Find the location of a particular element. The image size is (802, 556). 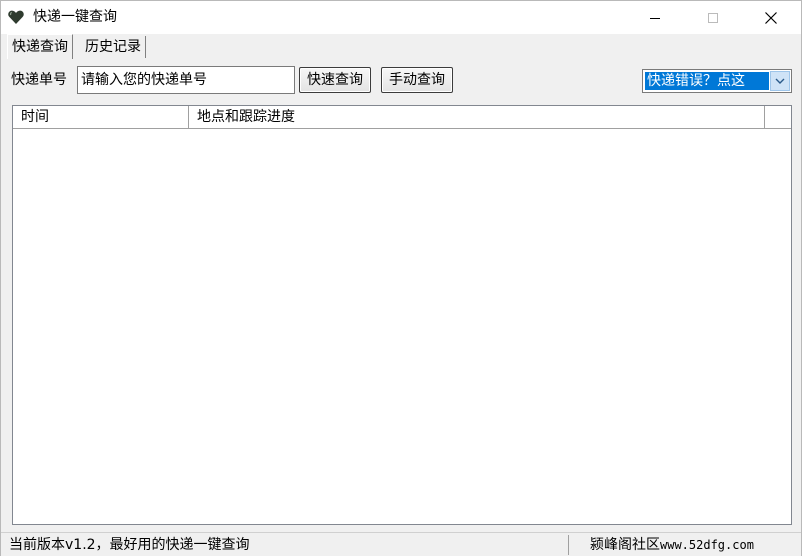

close-icon is located at coordinates (771, 17).